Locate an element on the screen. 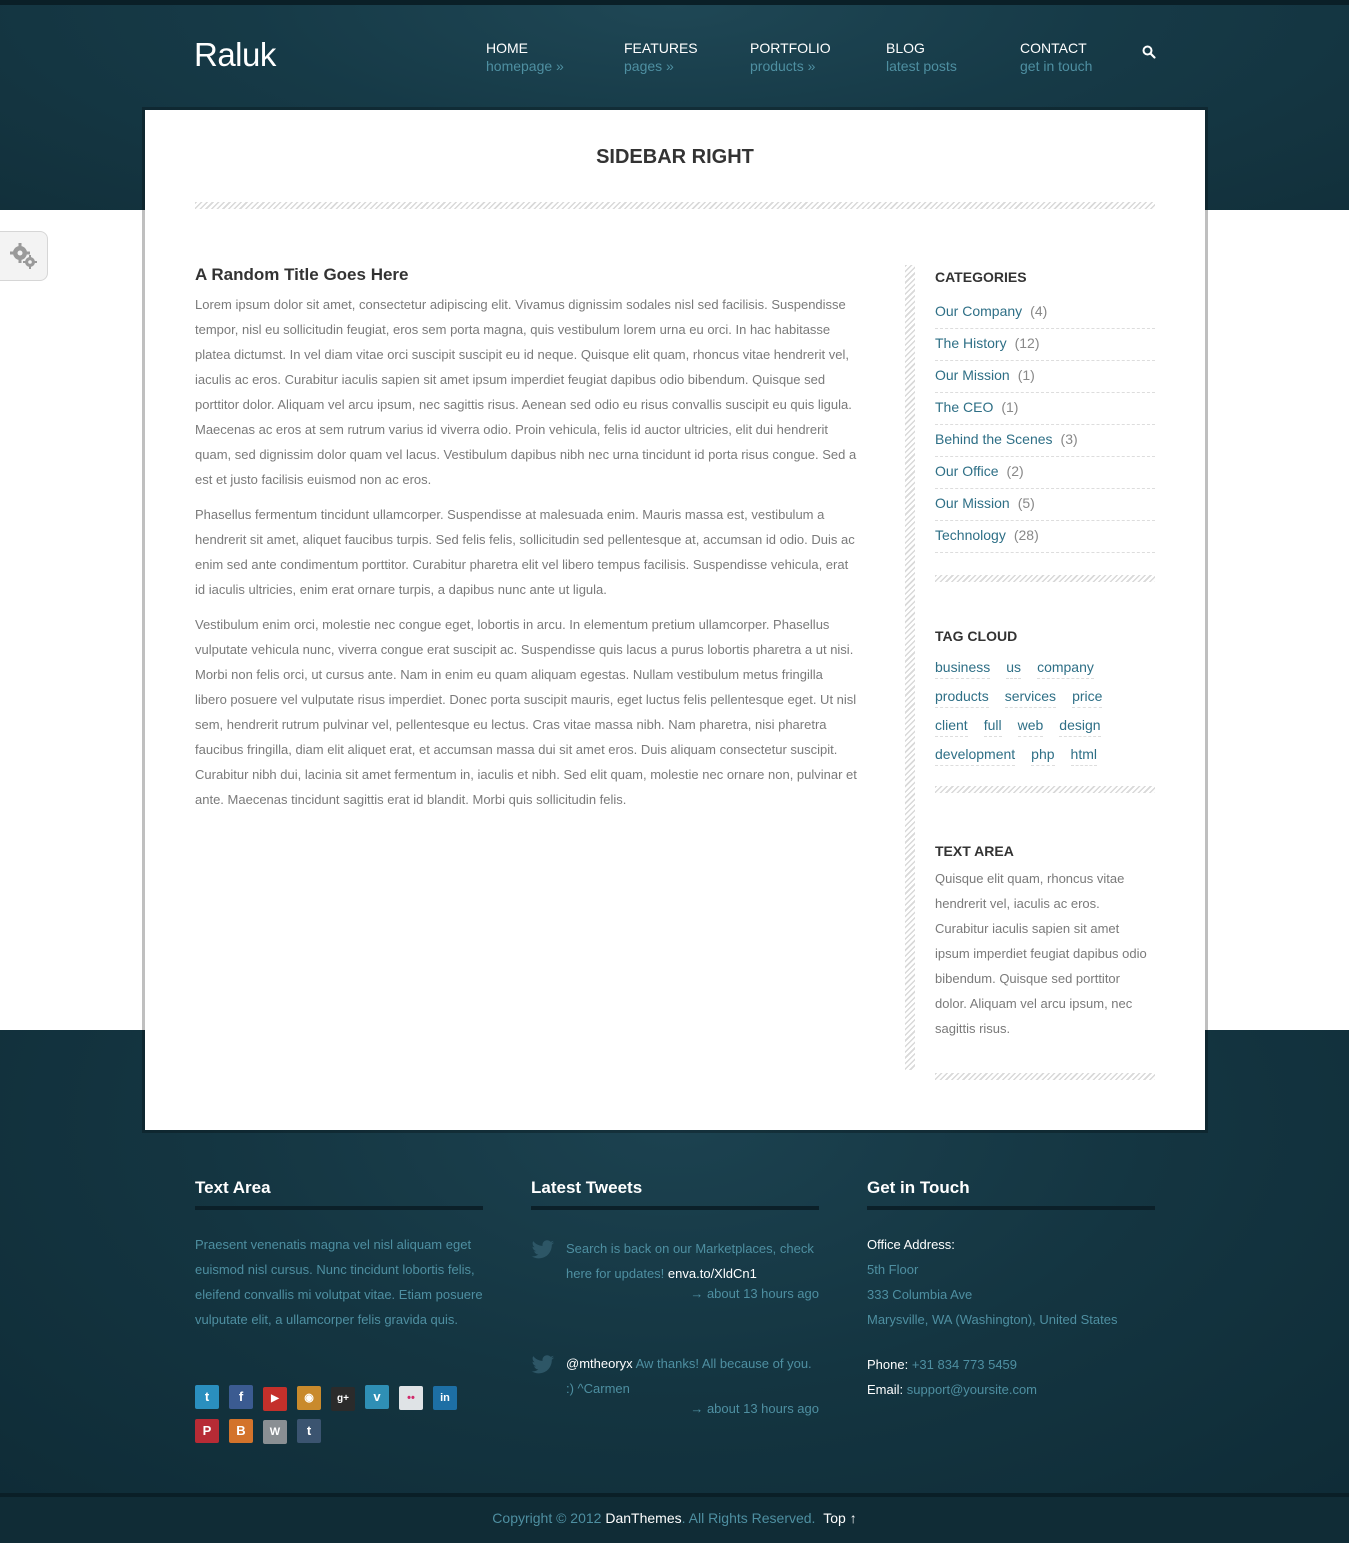 The image size is (1349, 1543). footer-textarea-title: Text Area is located at coordinates (339, 1194).